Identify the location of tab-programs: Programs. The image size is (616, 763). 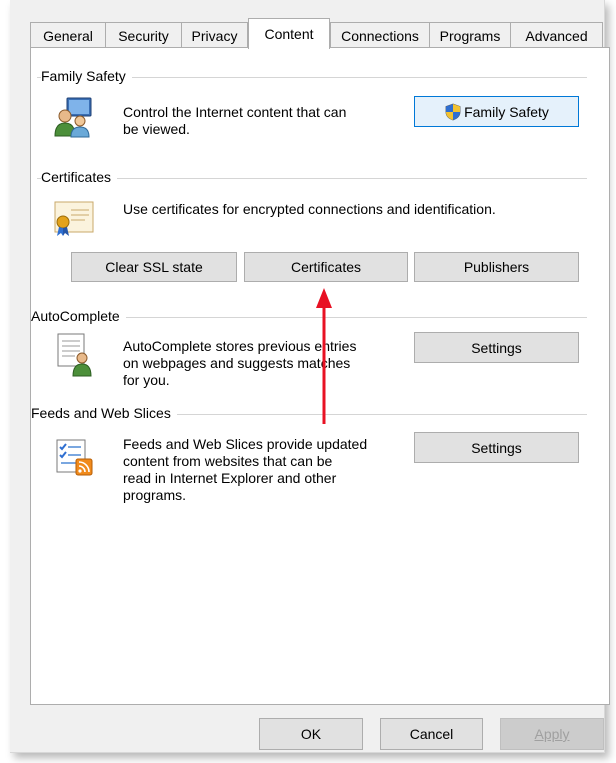
(470, 35).